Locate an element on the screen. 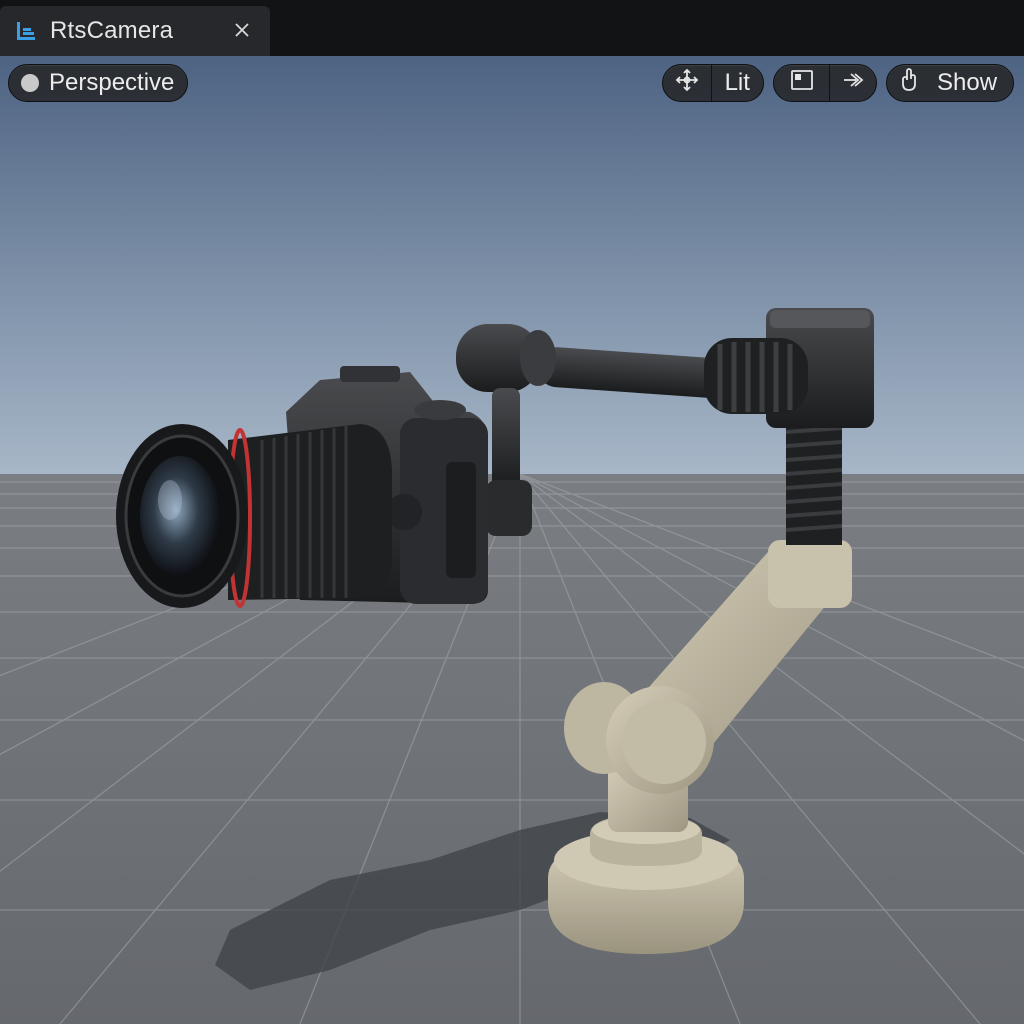 The width and height of the screenshot is (1024, 1024). viewport-layout-icon is located at coordinates (802, 83).